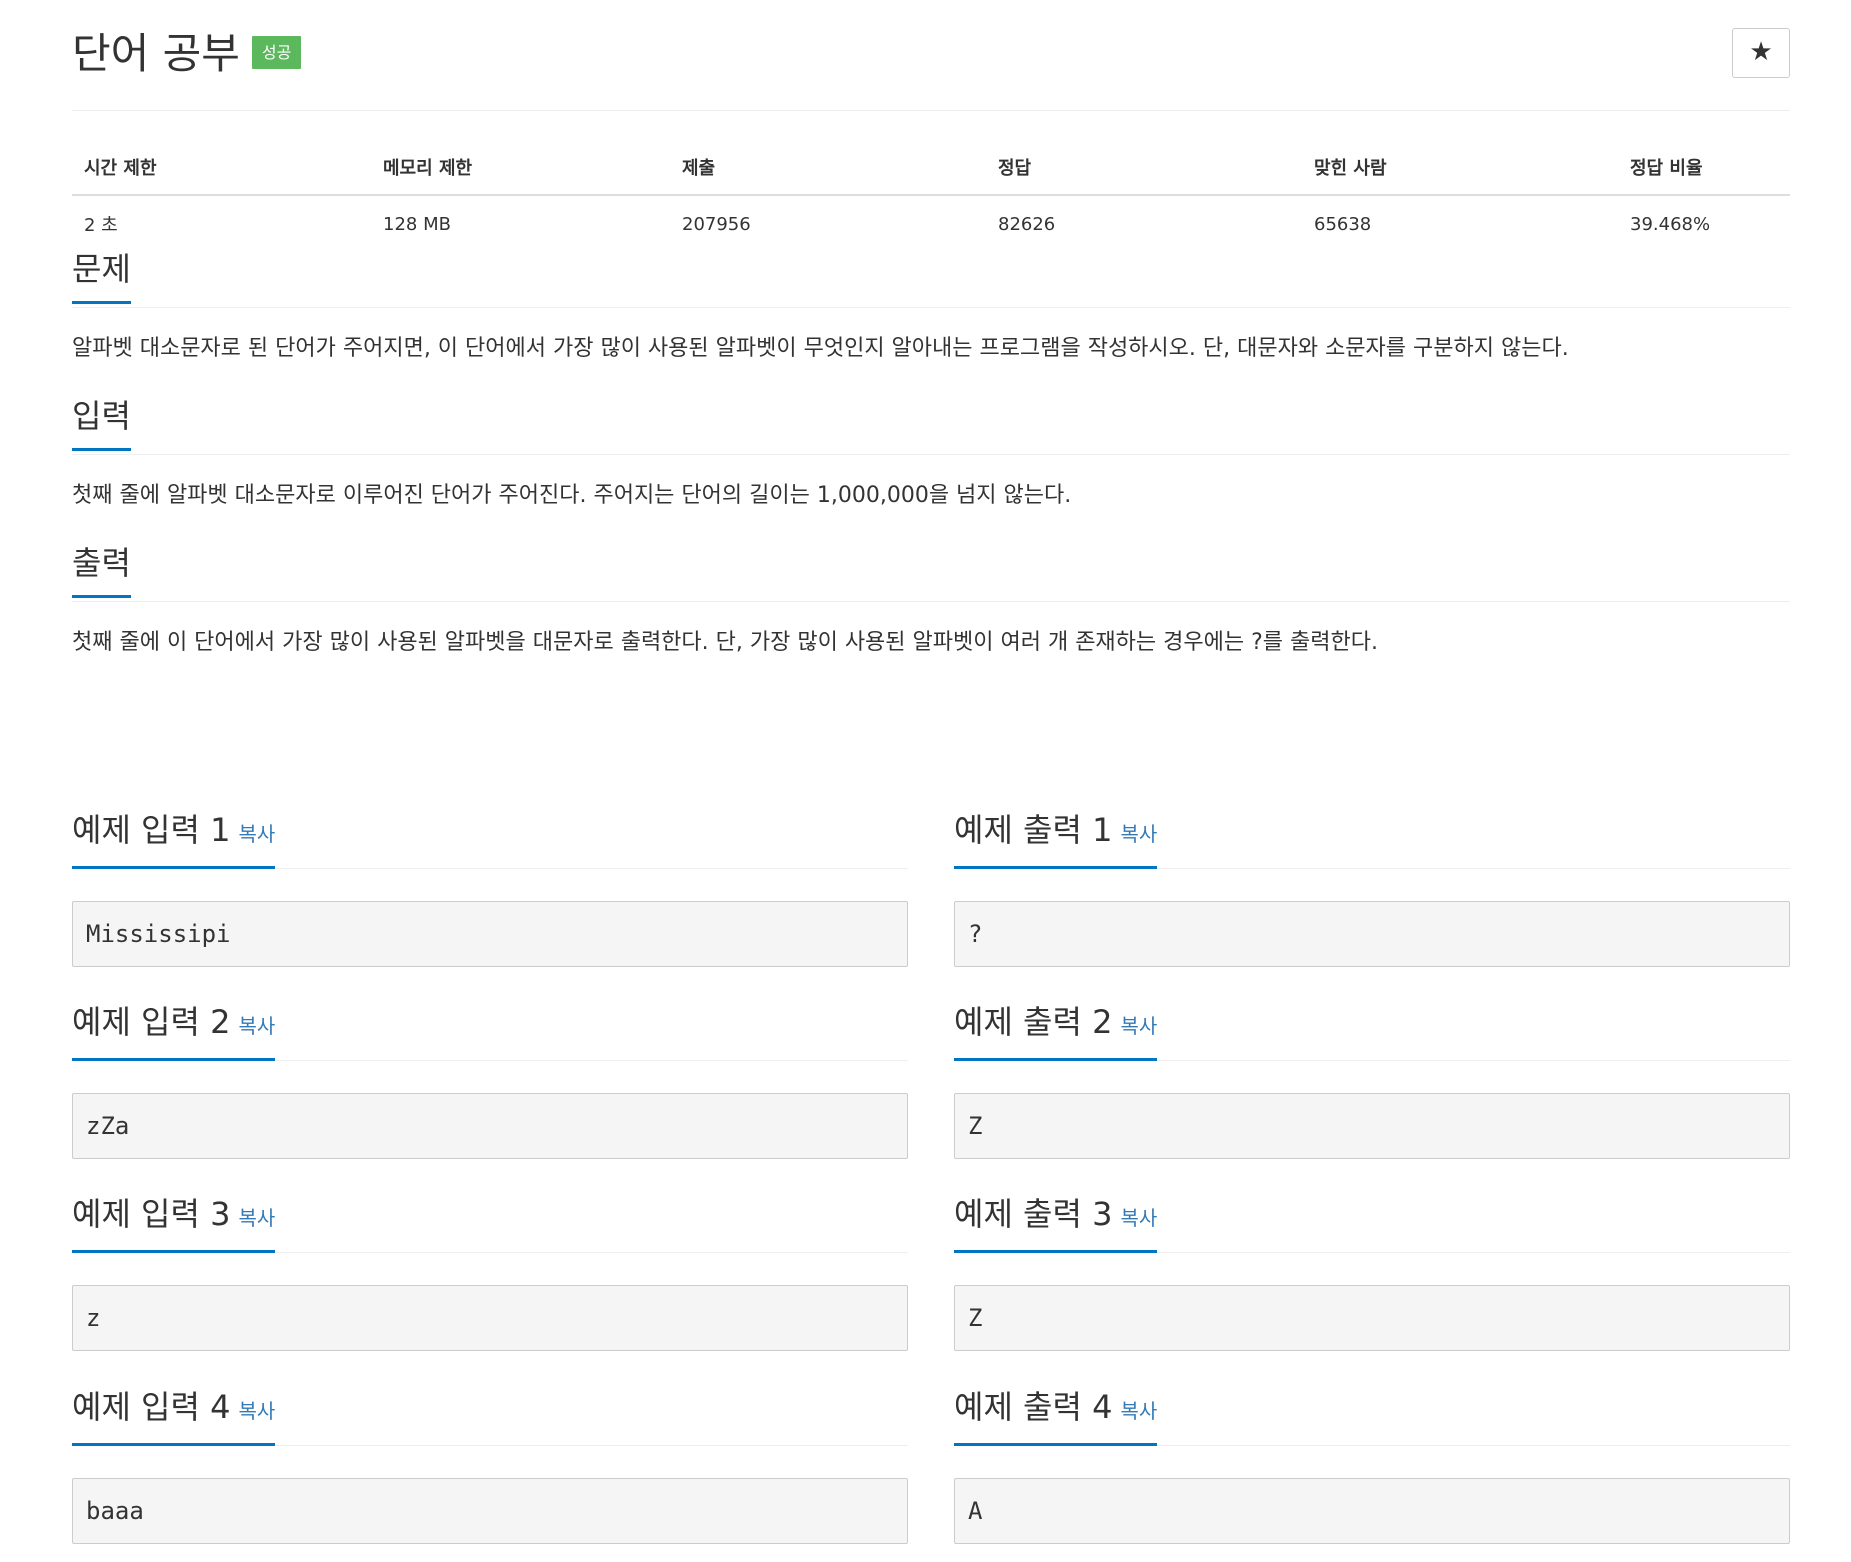  Describe the element at coordinates (490, 1415) in the screenshot. I see `section-headline: 예제 입력 4 복사` at that location.